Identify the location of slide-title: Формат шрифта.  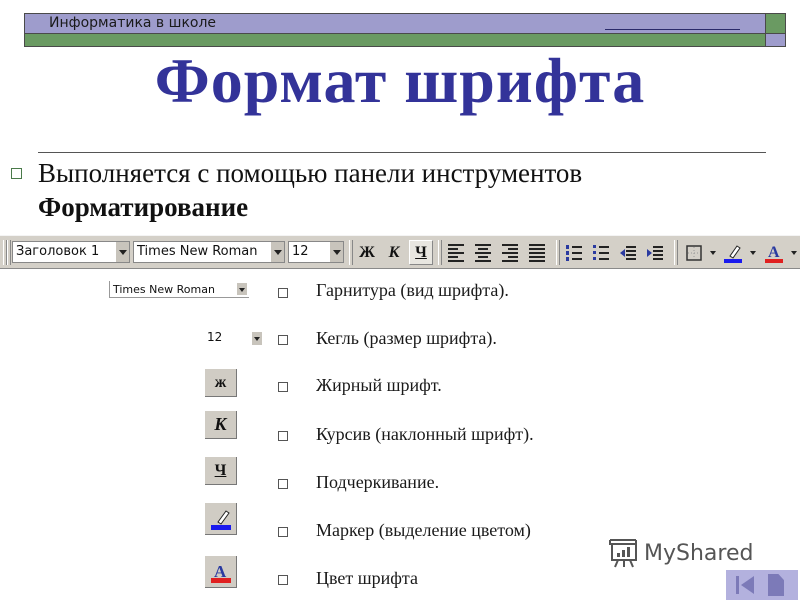
(400, 80).